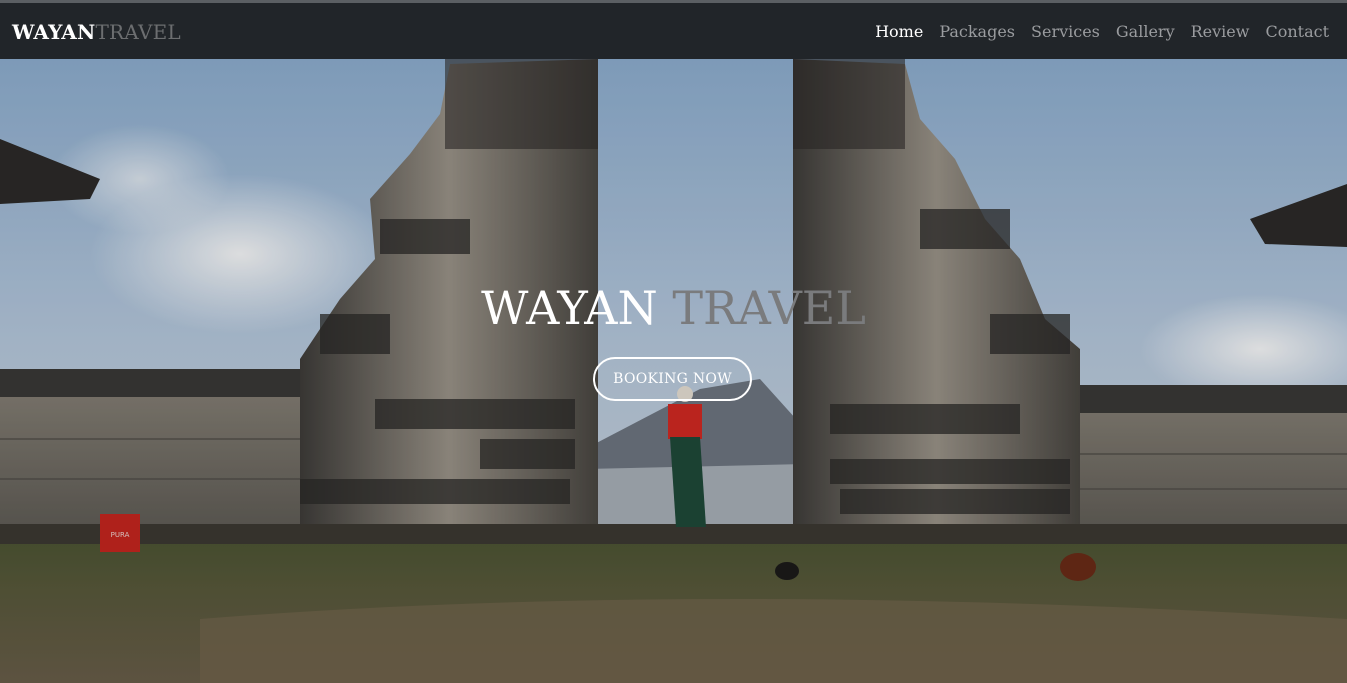 The height and width of the screenshot is (683, 1347). What do you see at coordinates (769, 308) in the screenshot?
I see `hero-title-part2: TRAVEL` at bounding box center [769, 308].